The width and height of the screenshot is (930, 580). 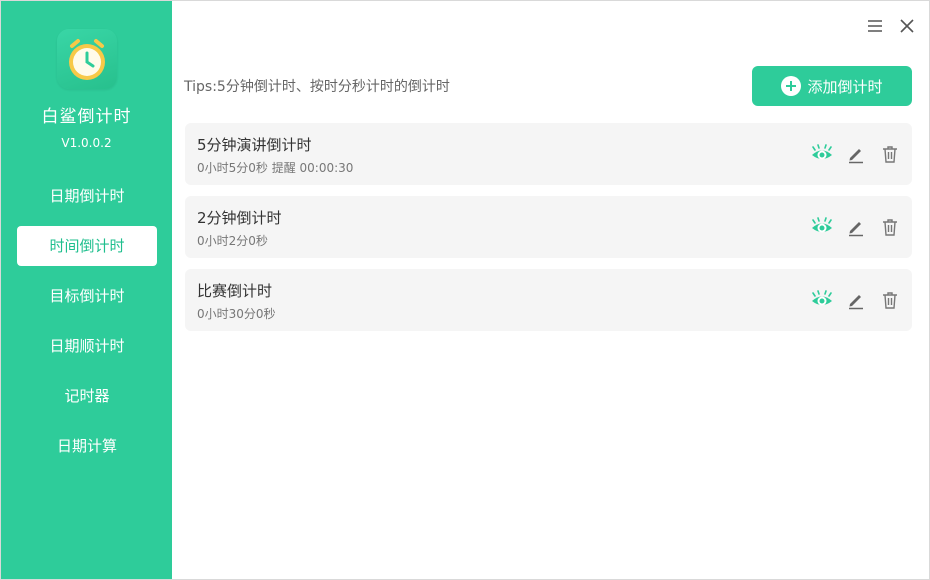 What do you see at coordinates (236, 314) in the screenshot?
I see `timer-detail: 0小时30分0秒` at bounding box center [236, 314].